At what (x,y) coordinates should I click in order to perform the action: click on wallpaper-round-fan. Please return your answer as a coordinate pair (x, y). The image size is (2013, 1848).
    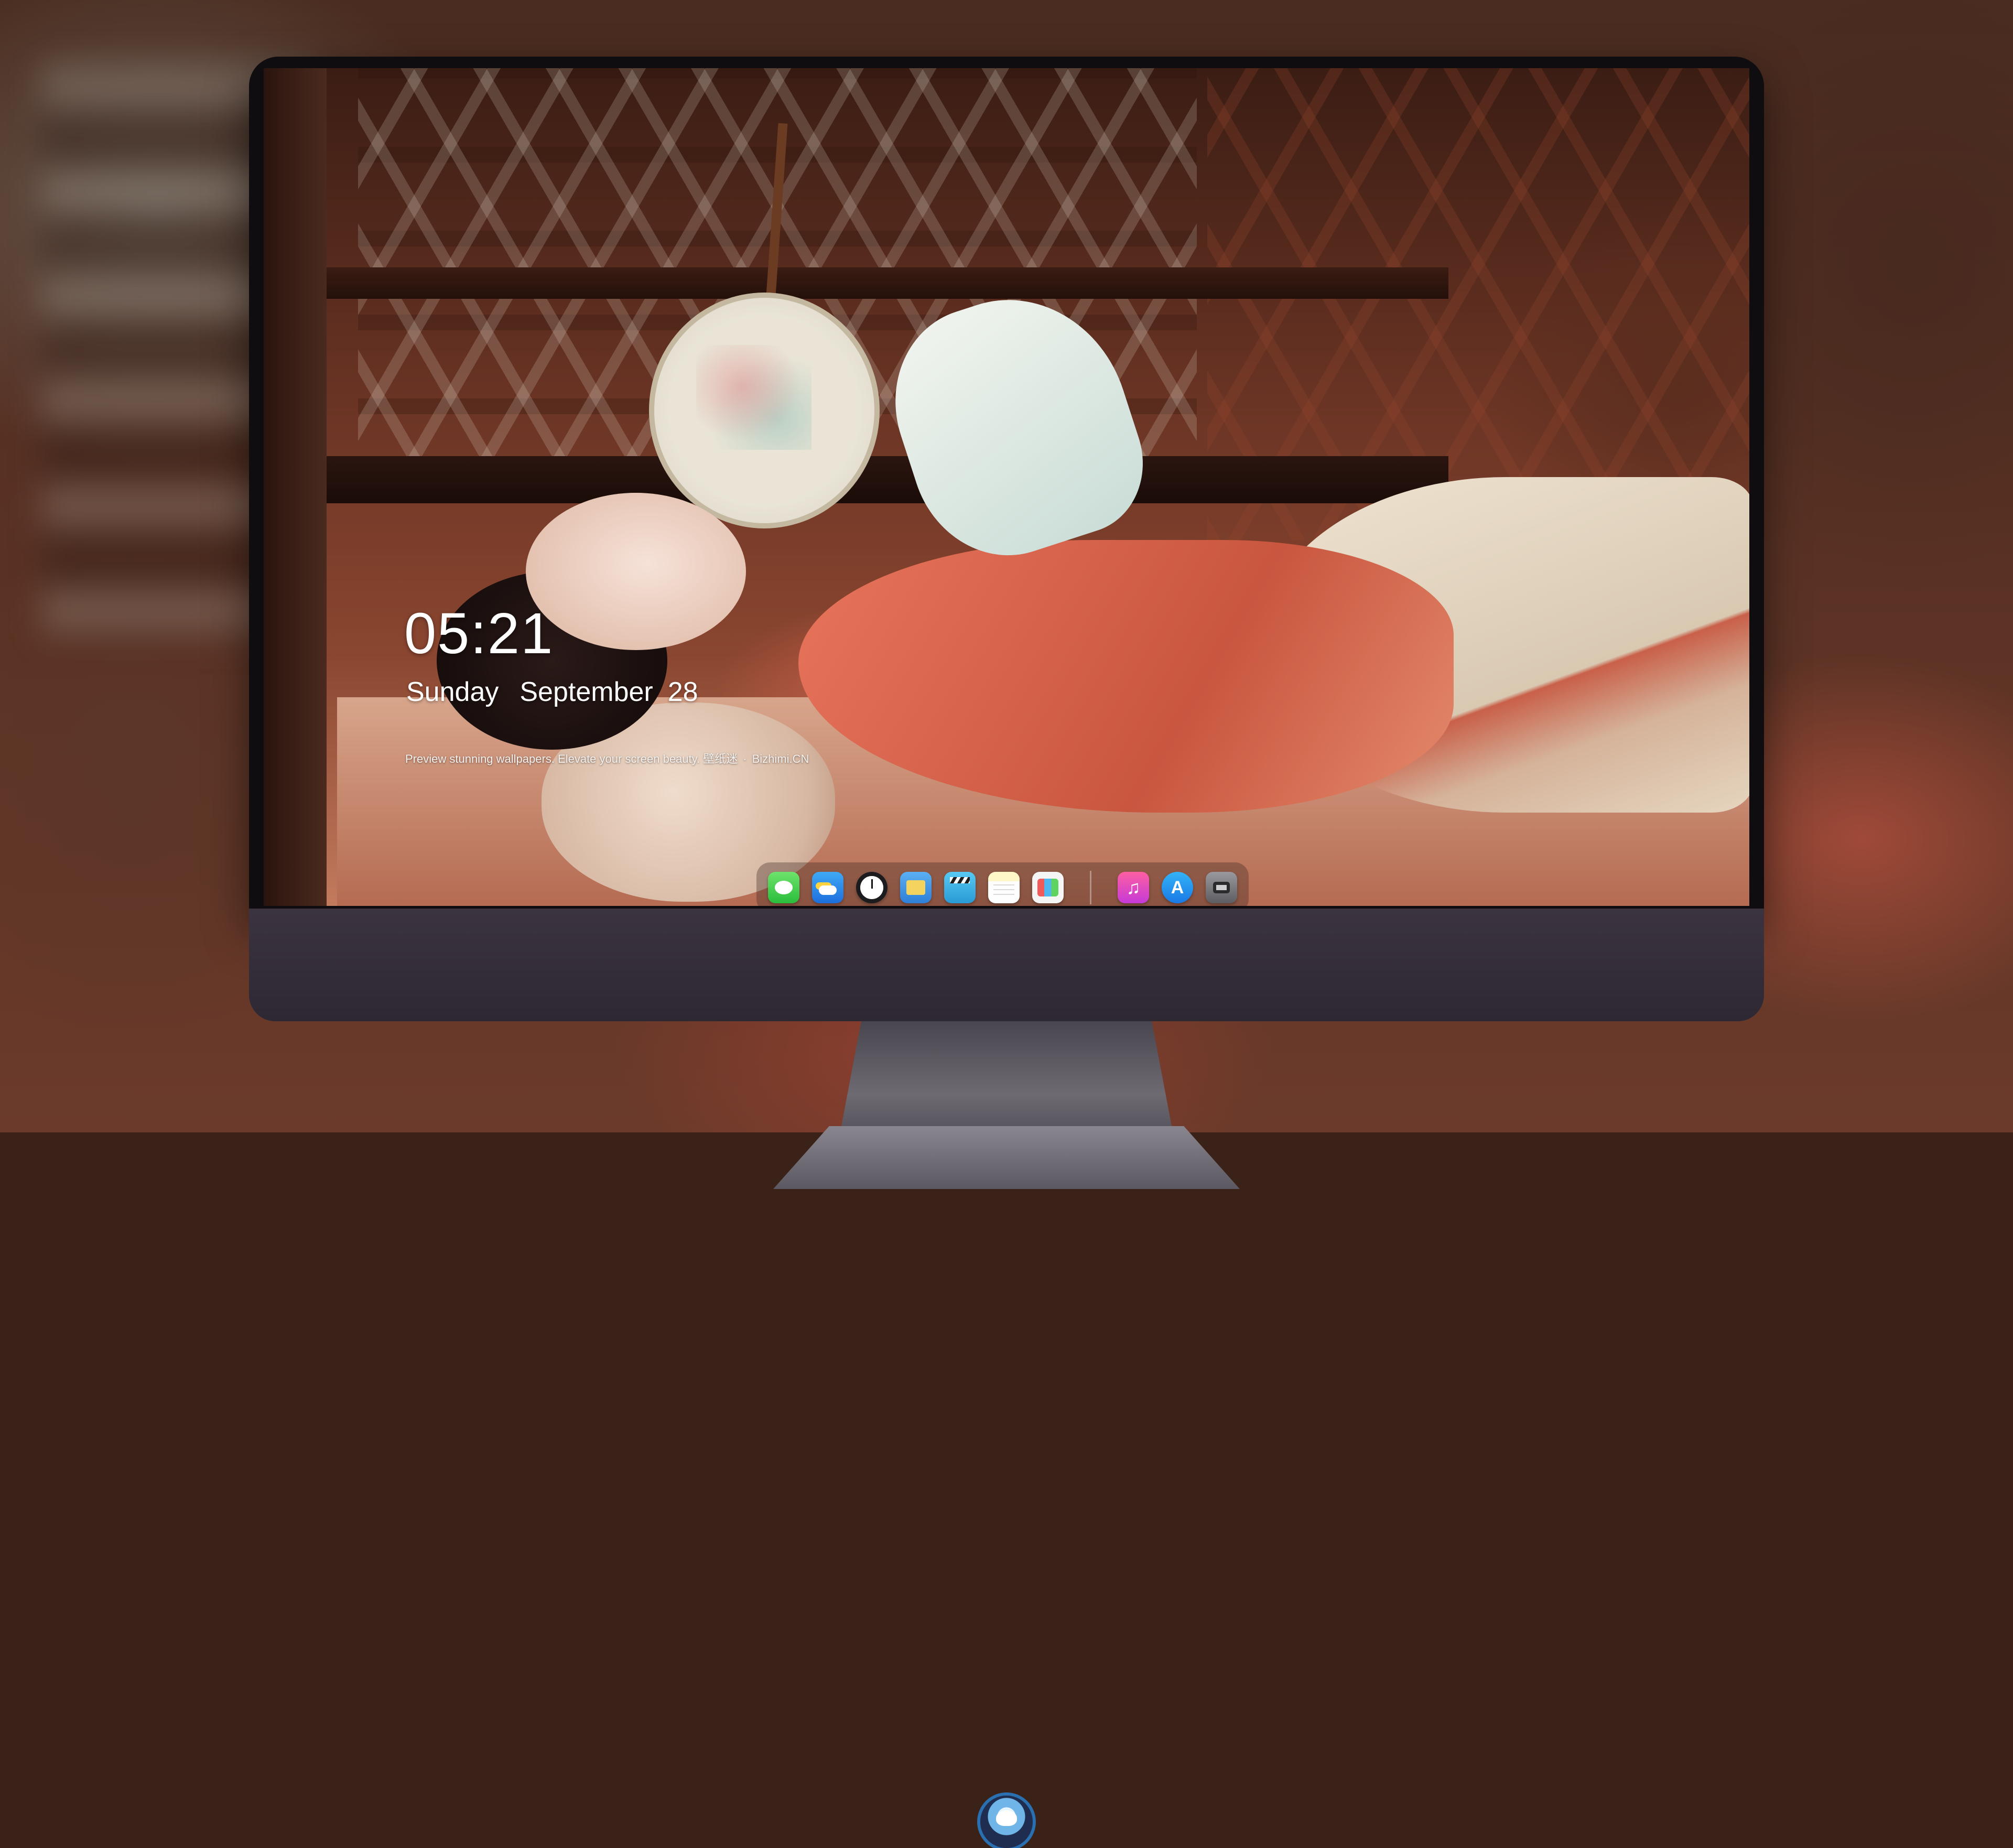
    Looking at the image, I should click on (764, 411).